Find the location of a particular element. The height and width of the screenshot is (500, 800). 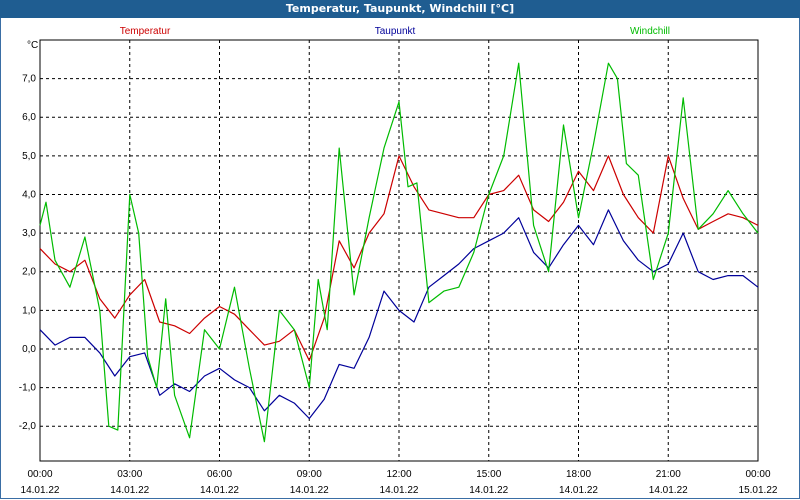

legend-item: Taupunkt is located at coordinates (395, 31).